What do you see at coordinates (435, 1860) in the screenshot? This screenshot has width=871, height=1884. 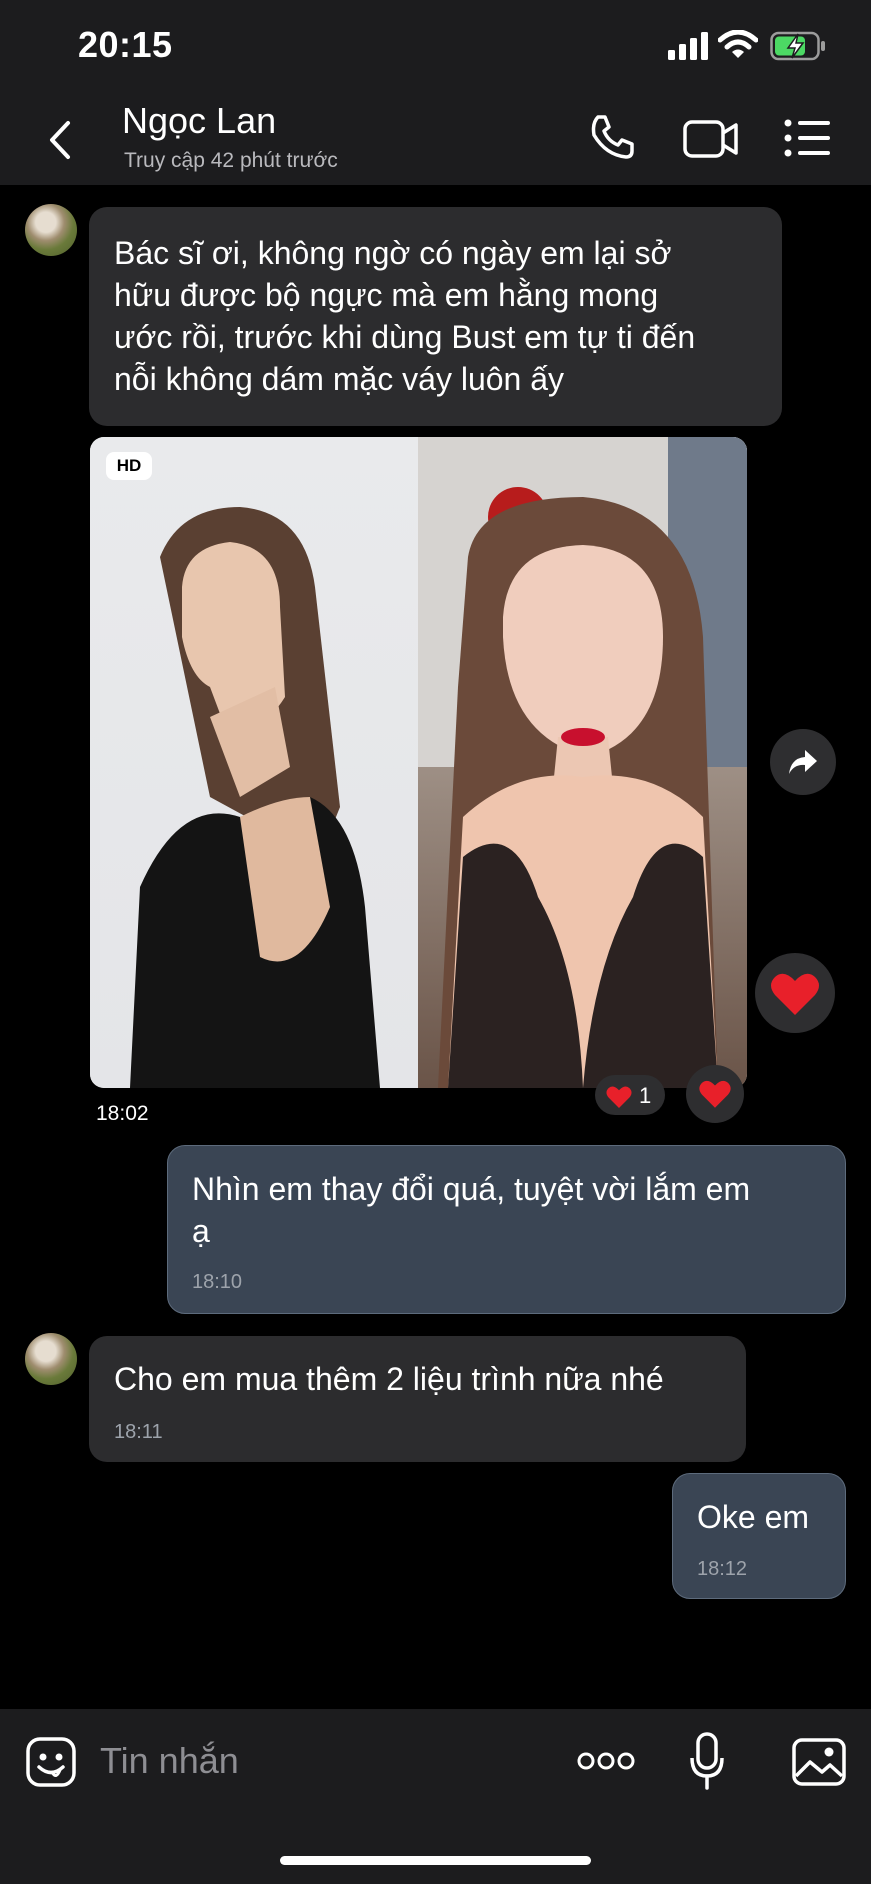 I see `home-indicator` at bounding box center [435, 1860].